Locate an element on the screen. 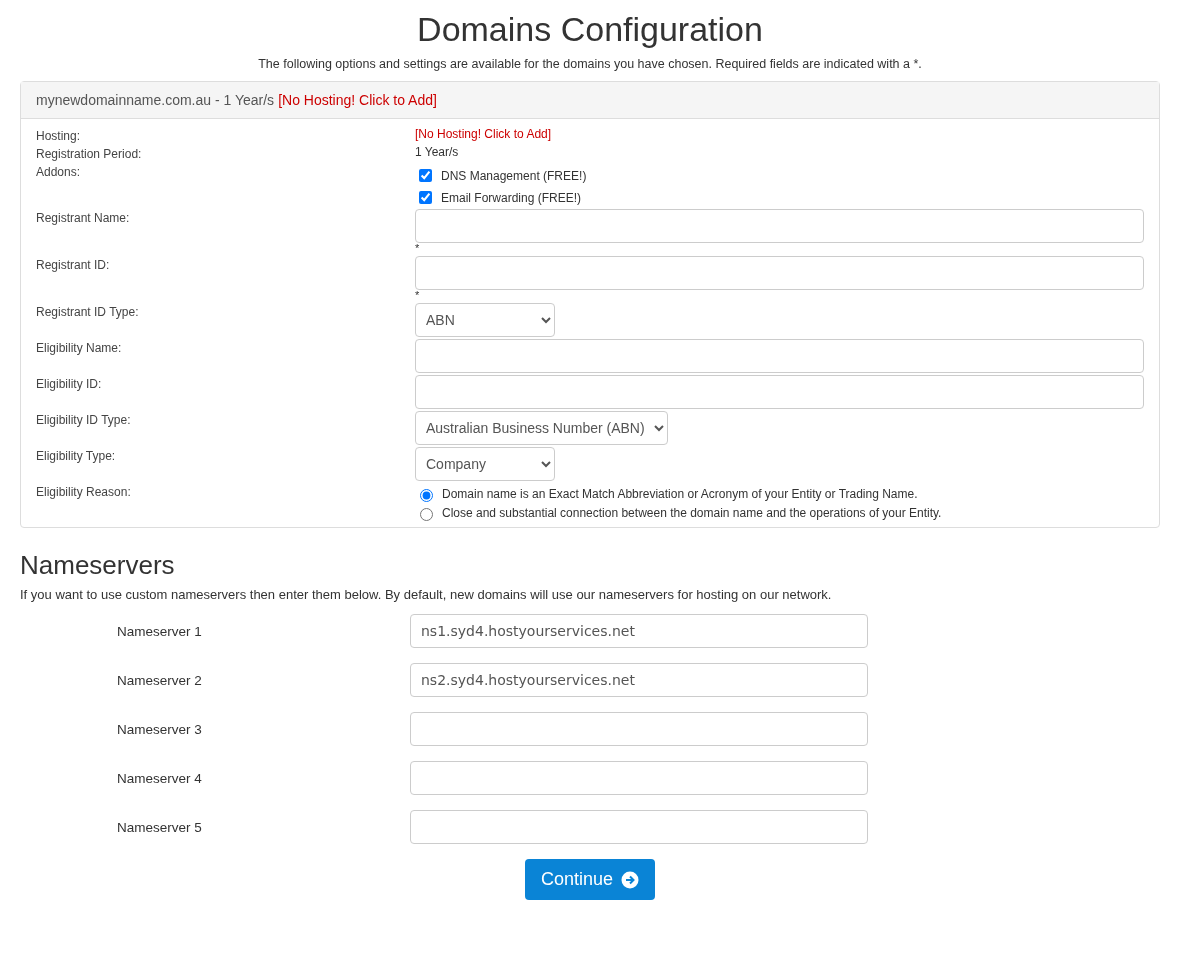  section-heading: Nameservers is located at coordinates (98, 565).